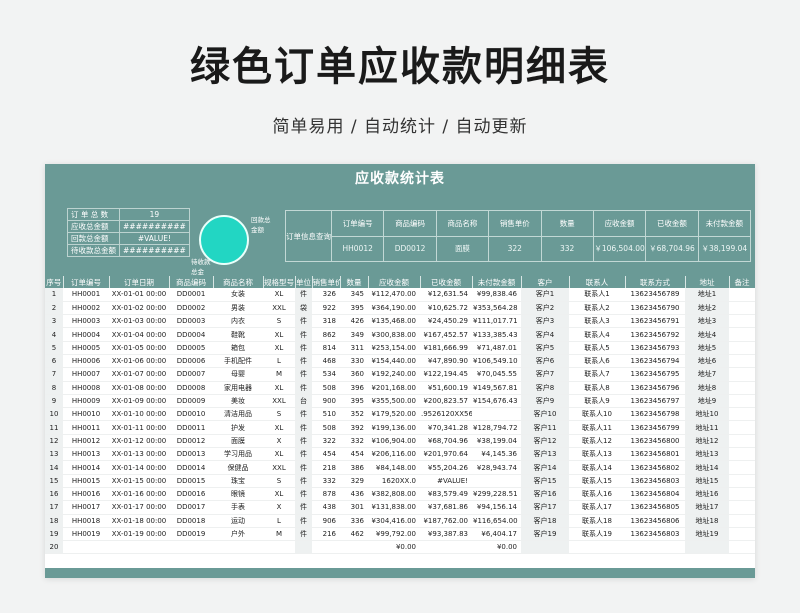  What do you see at coordinates (707, 282) in the screenshot?
I see `column-header: 地址` at bounding box center [707, 282].